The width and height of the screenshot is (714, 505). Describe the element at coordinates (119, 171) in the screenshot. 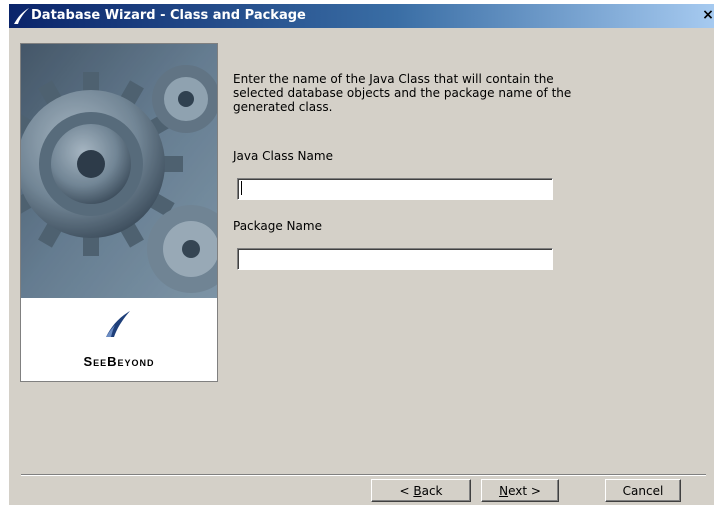

I see `gears-illustration` at that location.